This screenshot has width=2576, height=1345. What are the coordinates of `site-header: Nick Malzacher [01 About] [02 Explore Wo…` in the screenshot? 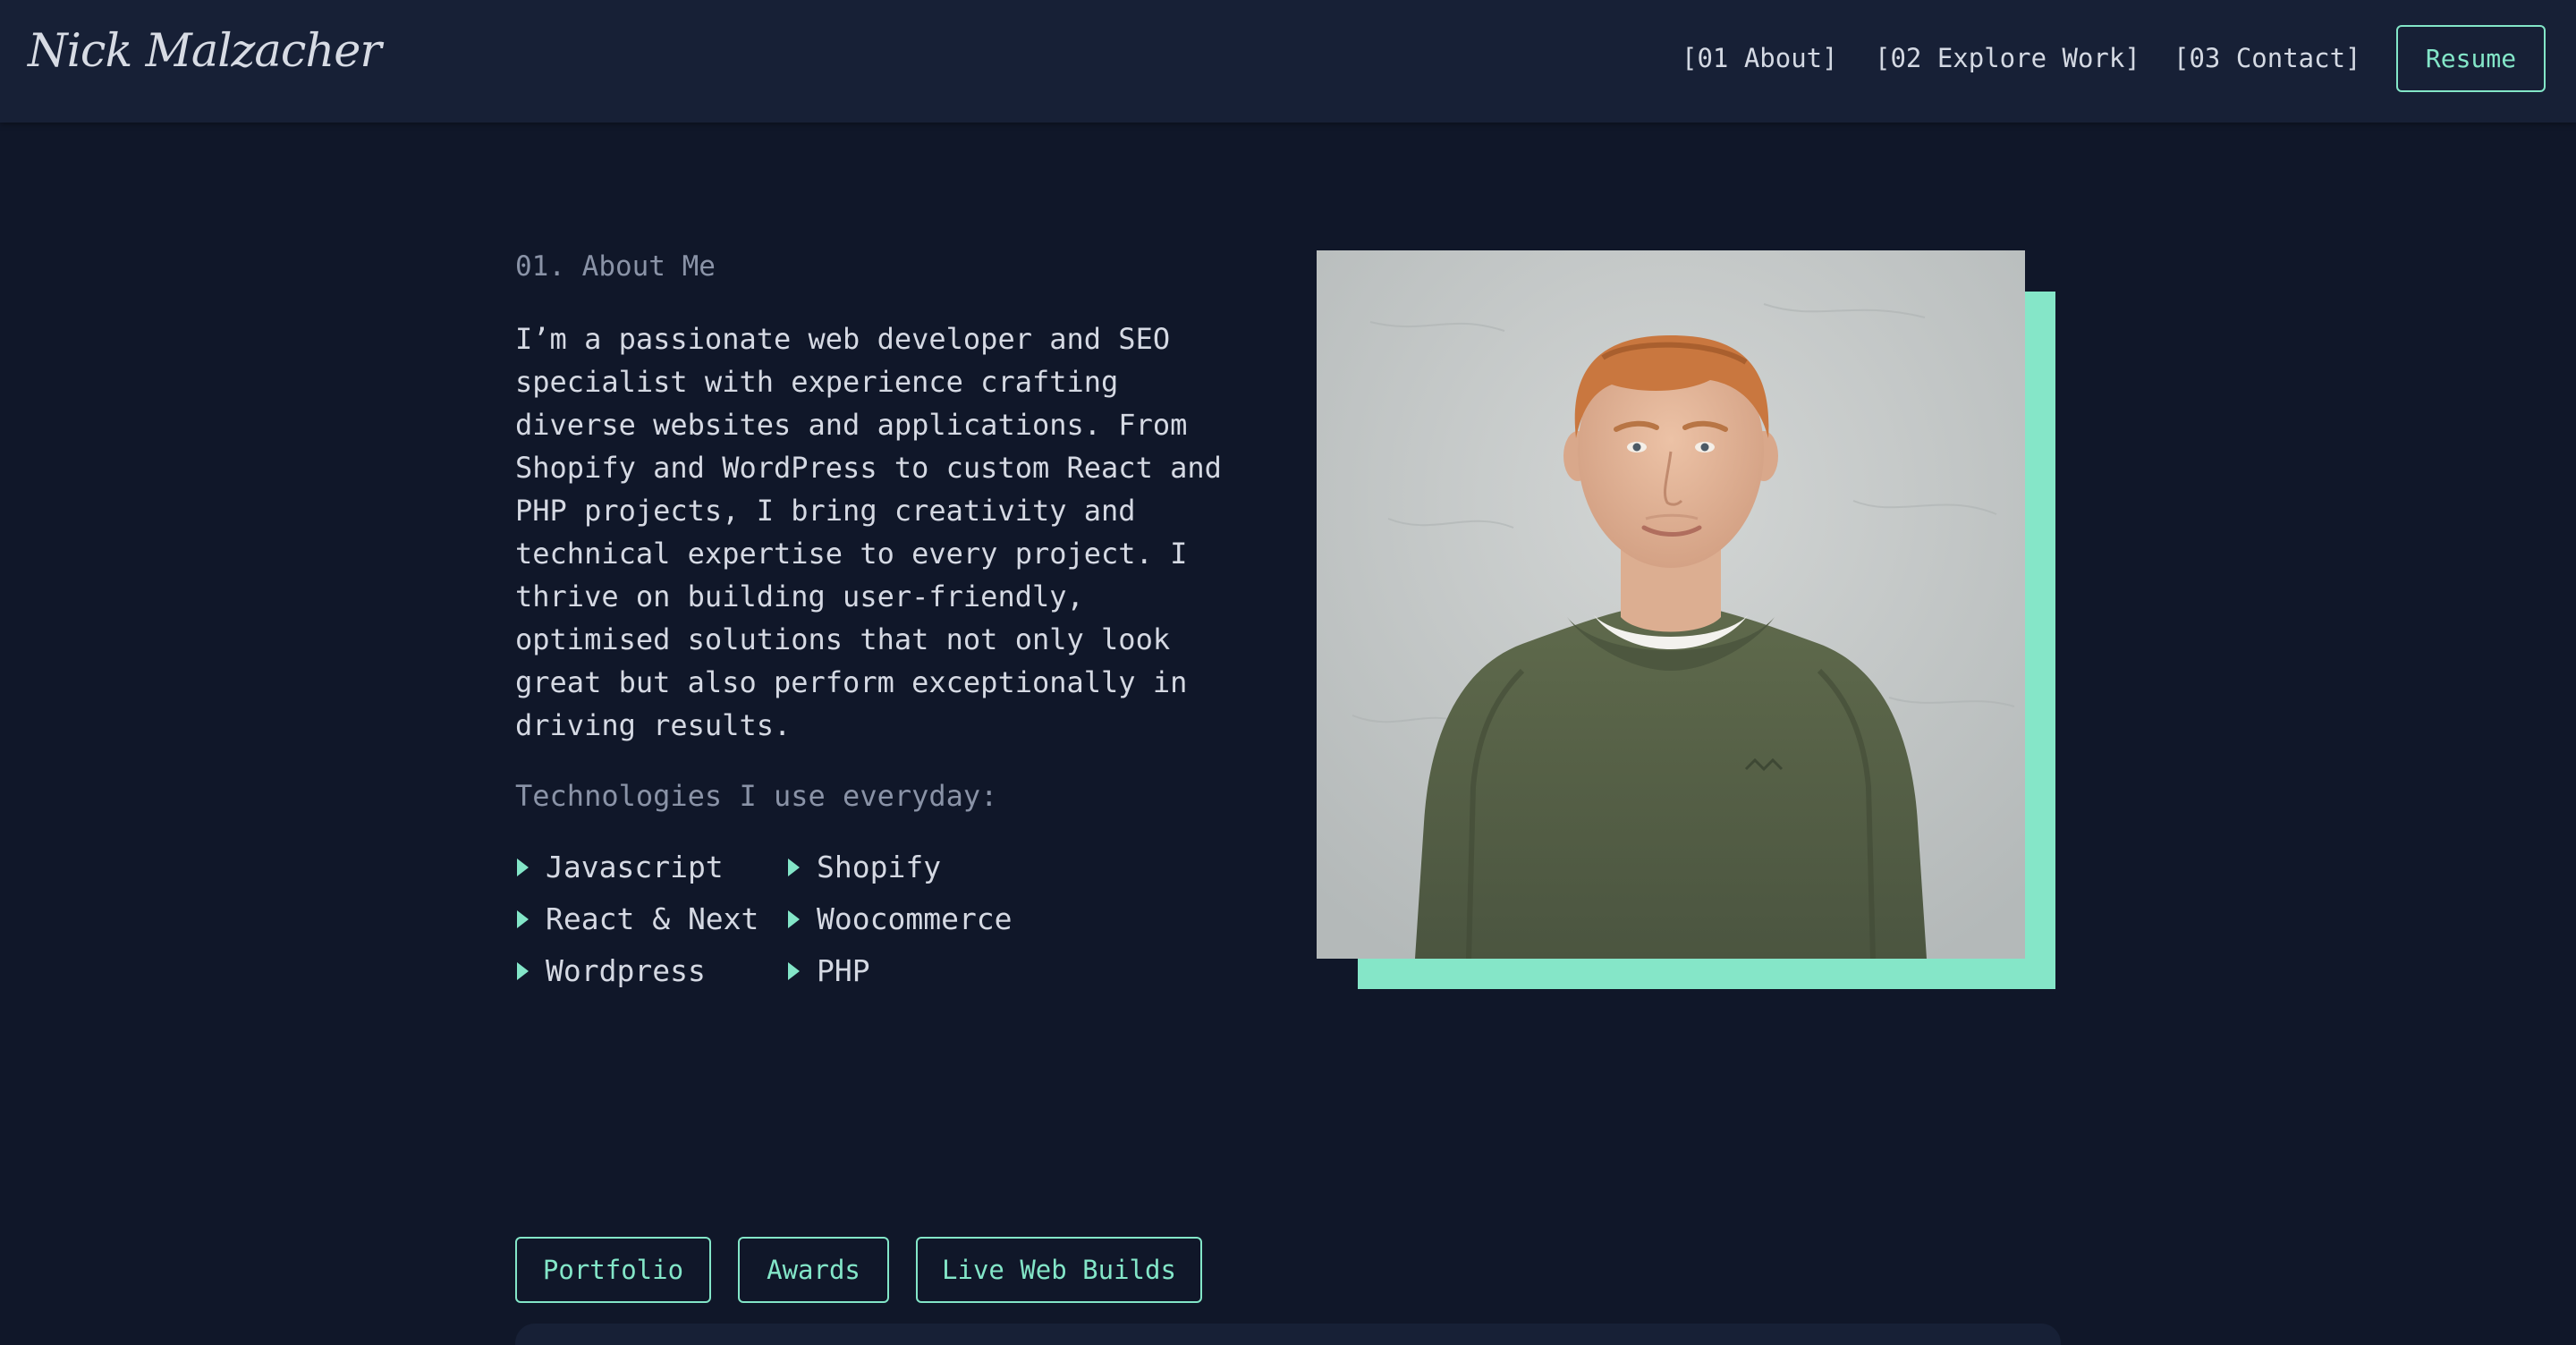 It's located at (1288, 61).